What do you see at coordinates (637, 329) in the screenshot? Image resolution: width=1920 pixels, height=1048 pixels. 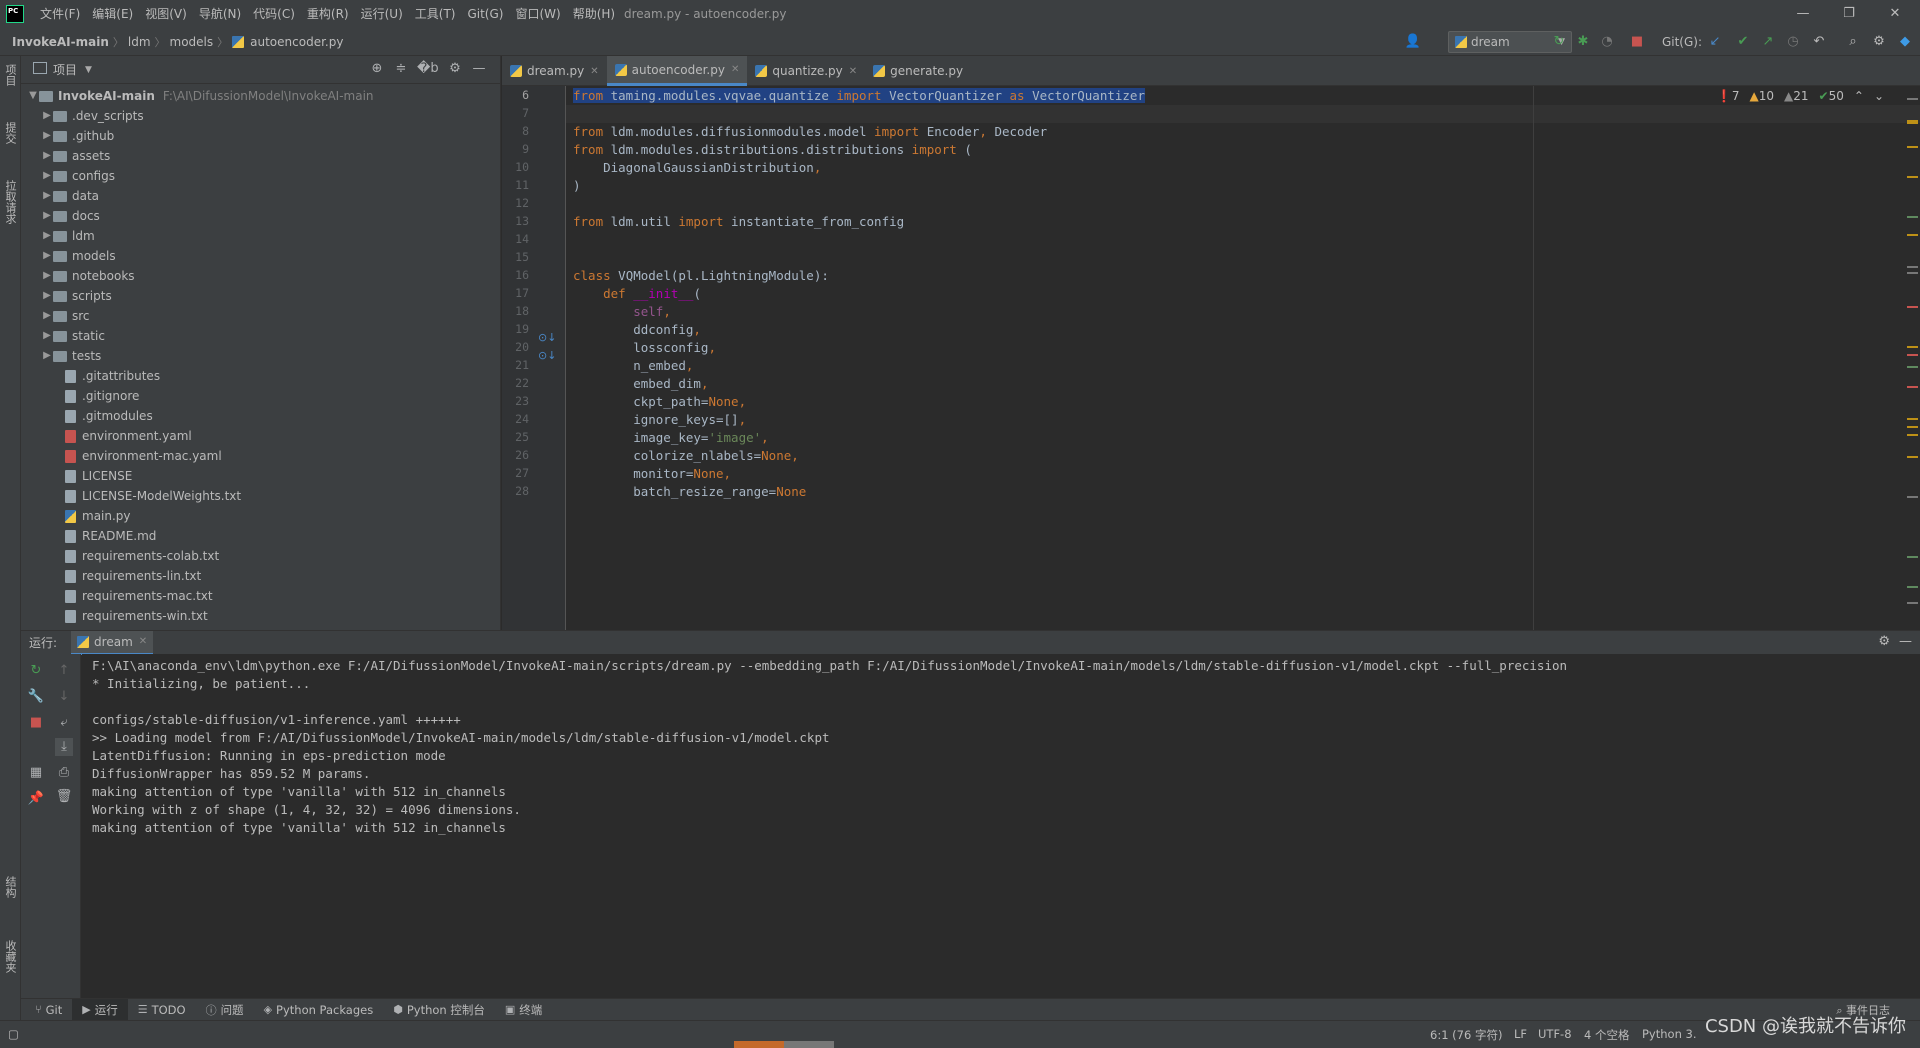 I see `code-line: ddconfig,` at bounding box center [637, 329].